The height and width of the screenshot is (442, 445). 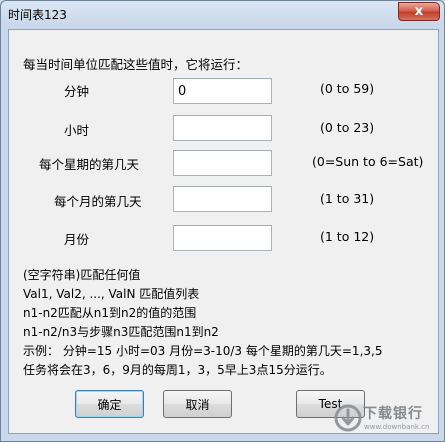 I want to click on intro-text: 每当时间单位匹配这些值时，它将运行：, so click(x=136, y=64).